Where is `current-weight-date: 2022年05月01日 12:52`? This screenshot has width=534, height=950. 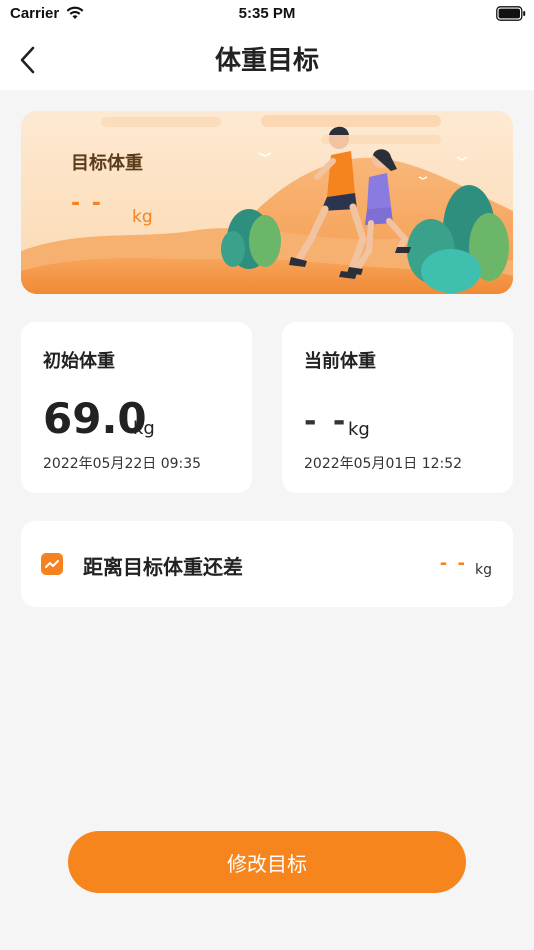 current-weight-date: 2022年05月01日 12:52 is located at coordinates (383, 464).